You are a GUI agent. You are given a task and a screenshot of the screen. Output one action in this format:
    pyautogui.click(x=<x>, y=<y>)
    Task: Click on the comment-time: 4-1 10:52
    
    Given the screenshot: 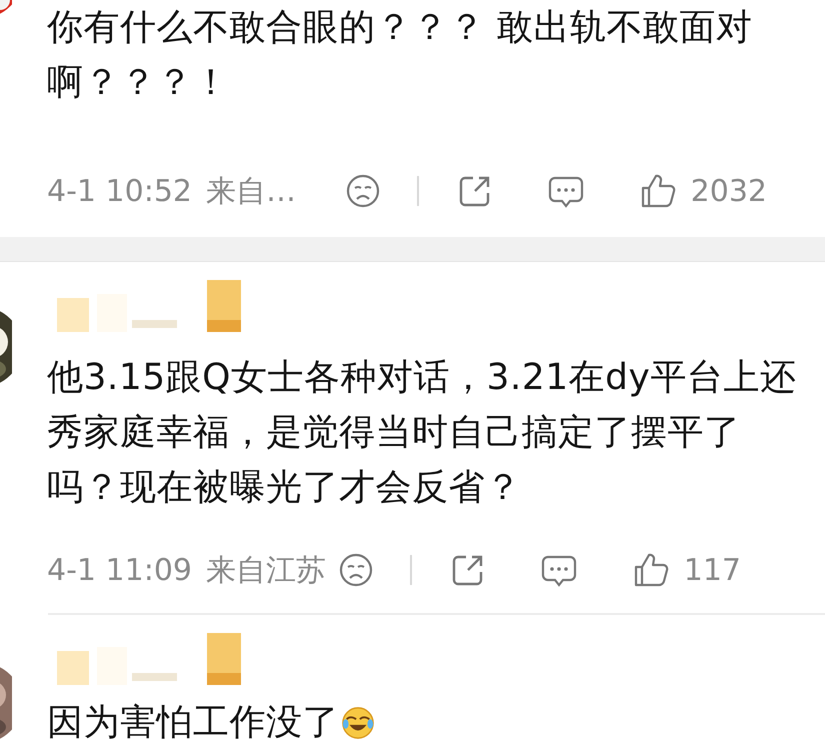 What is the action you would take?
    pyautogui.click(x=119, y=191)
    